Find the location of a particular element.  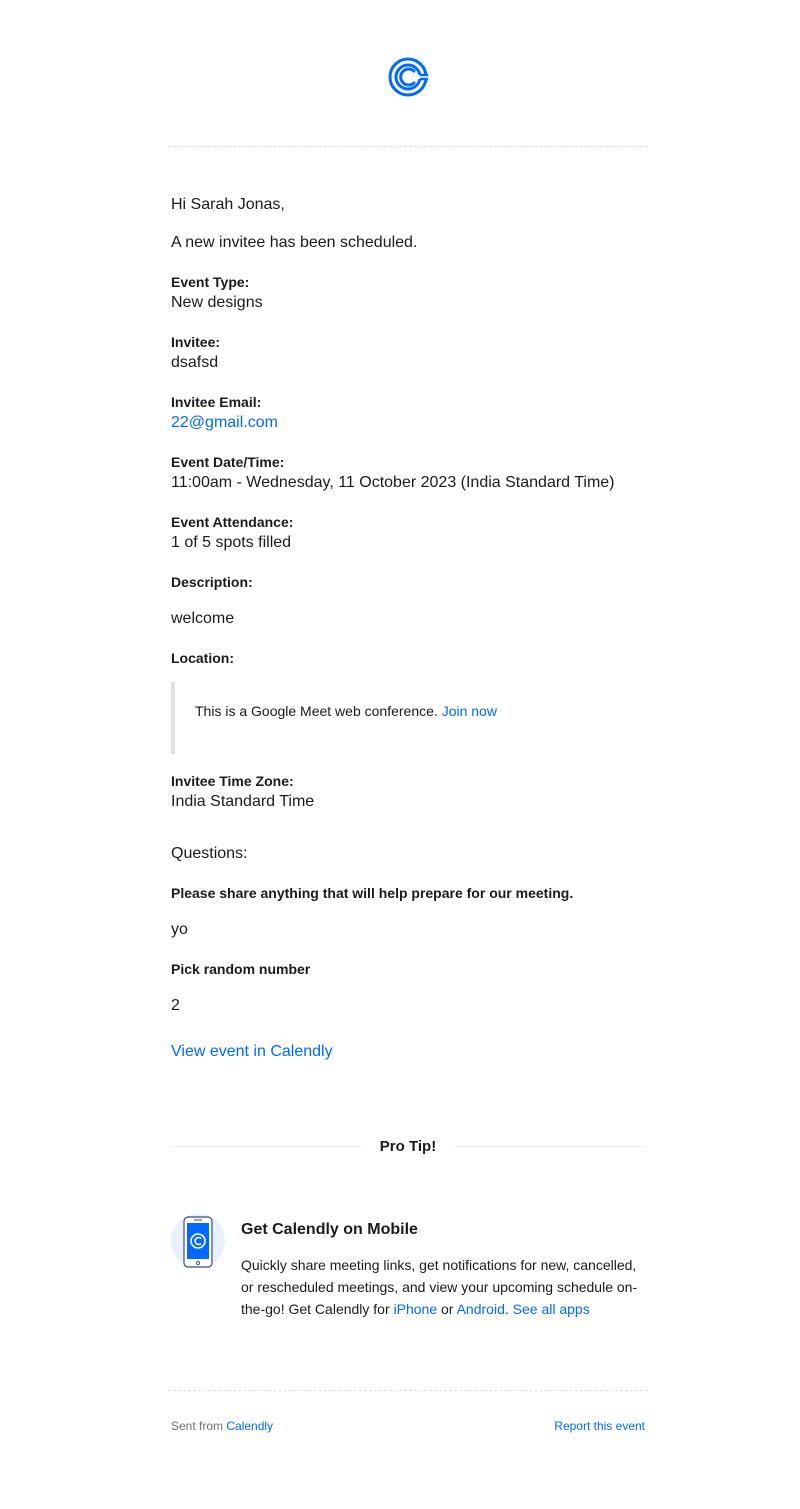

or-text: or is located at coordinates (447, 1309).